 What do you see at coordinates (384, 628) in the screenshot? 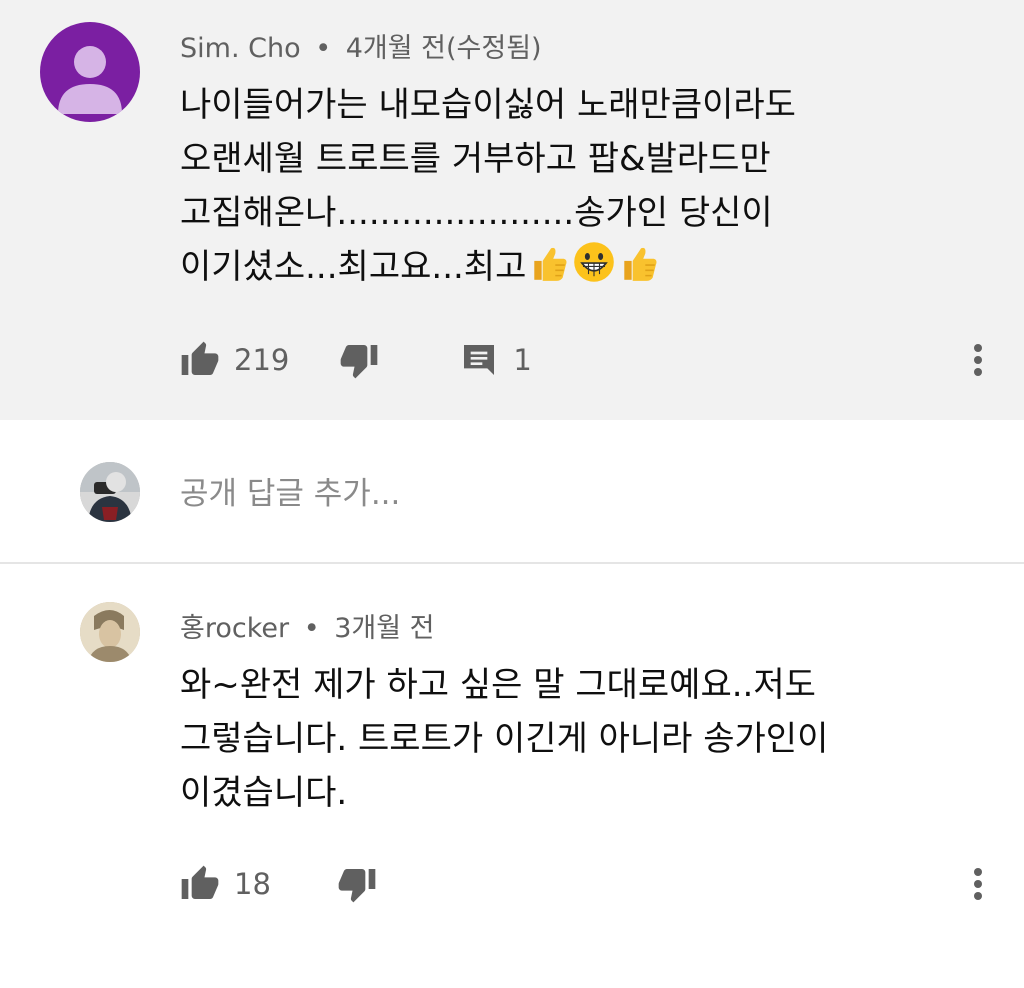
I see `timestamp: 3개월 전` at bounding box center [384, 628].